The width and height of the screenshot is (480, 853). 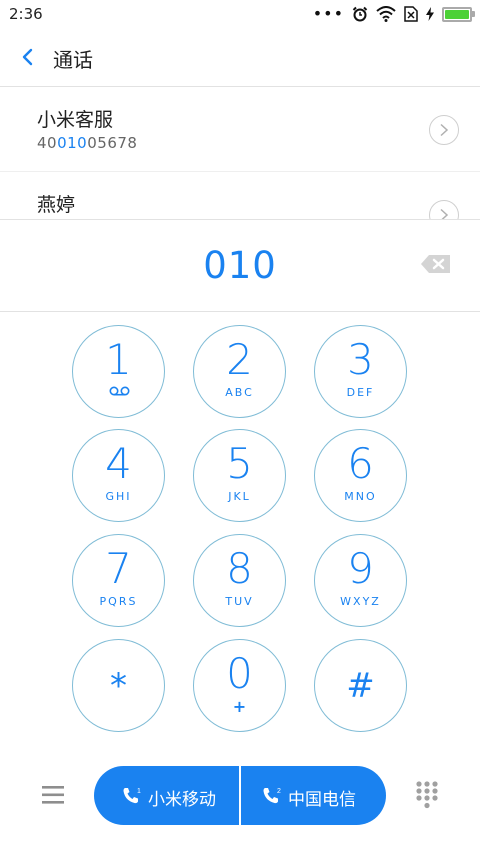 What do you see at coordinates (73, 60) in the screenshot?
I see `page-title: 通话` at bounding box center [73, 60].